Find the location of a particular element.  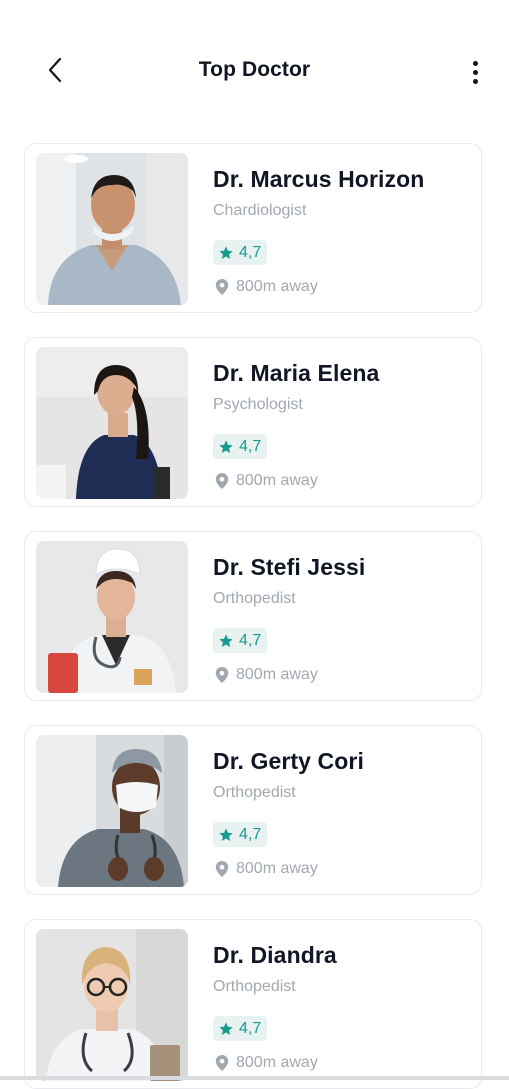

doctor-name: Dr. Diandra is located at coordinates (275, 955).